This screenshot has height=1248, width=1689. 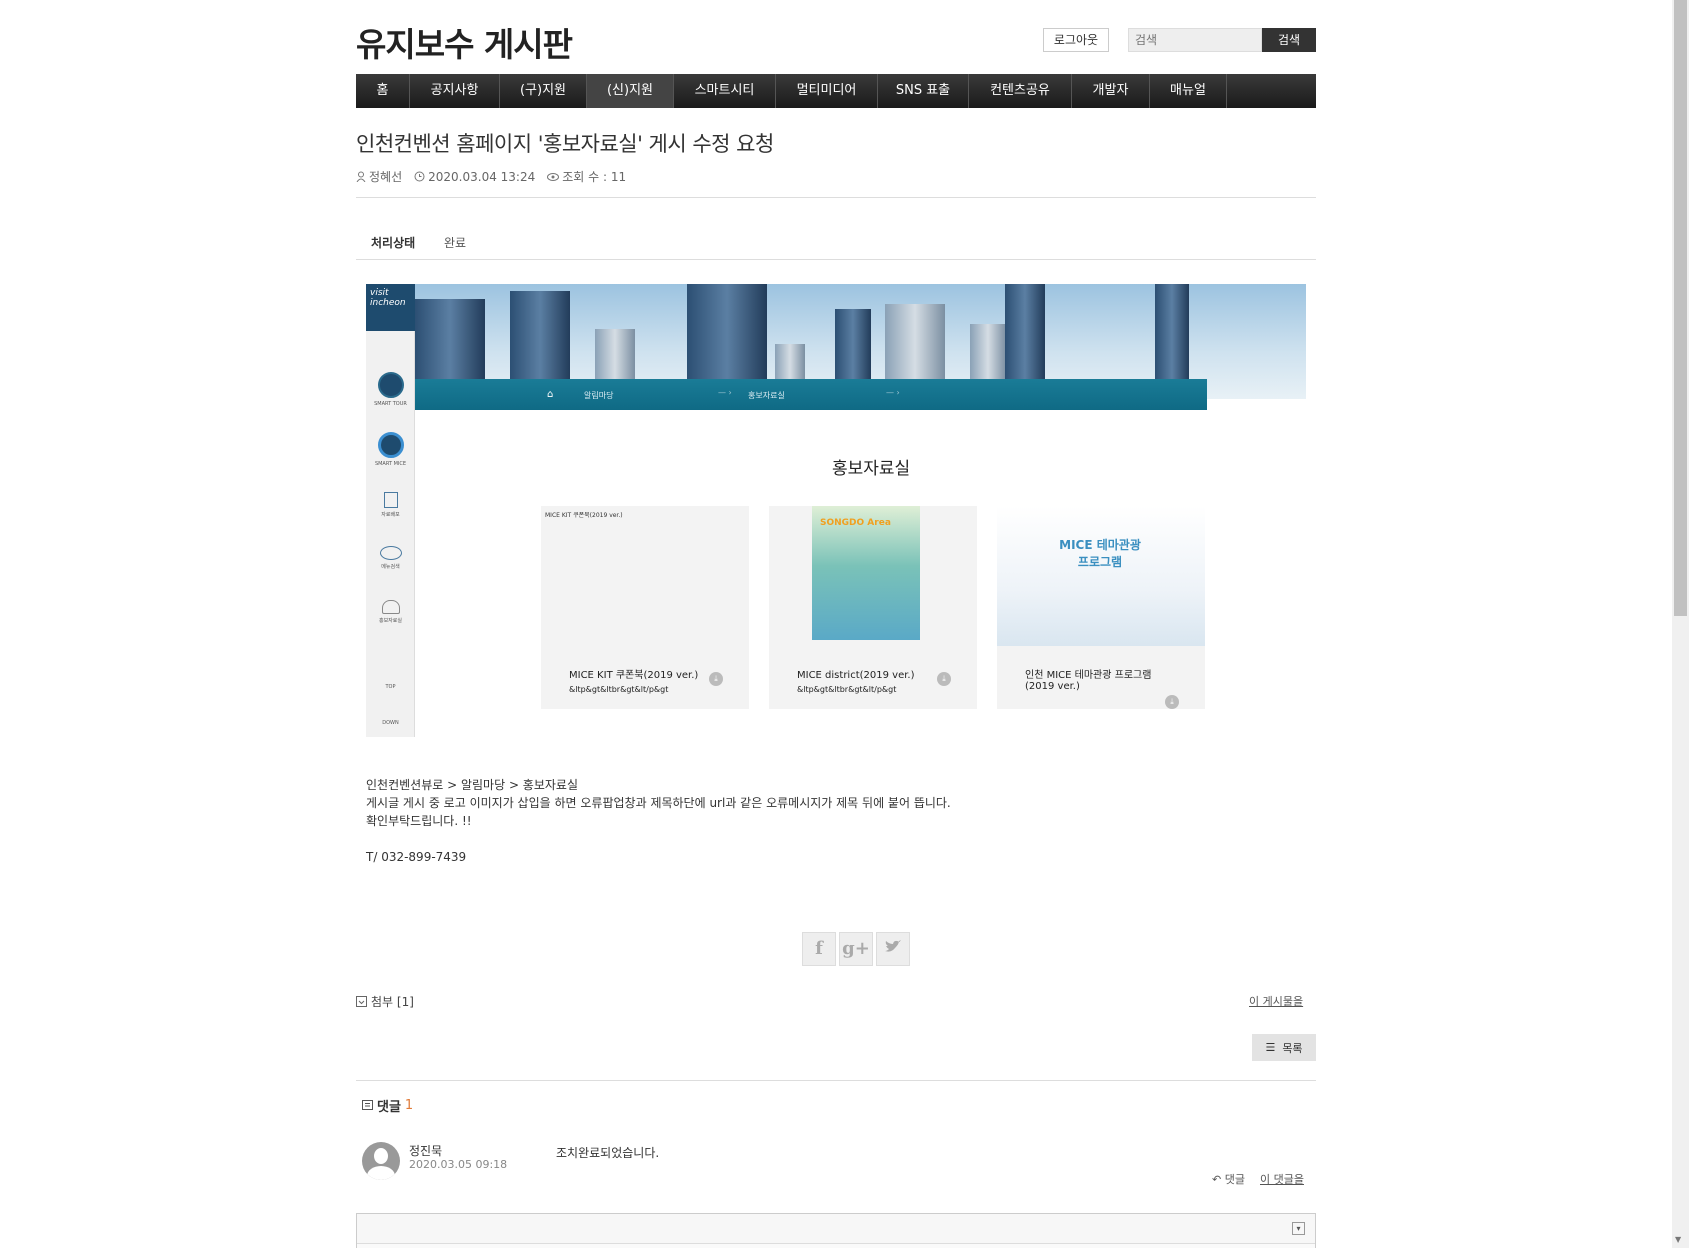 What do you see at coordinates (1234, 1179) in the screenshot?
I see `reply-label: 댓글` at bounding box center [1234, 1179].